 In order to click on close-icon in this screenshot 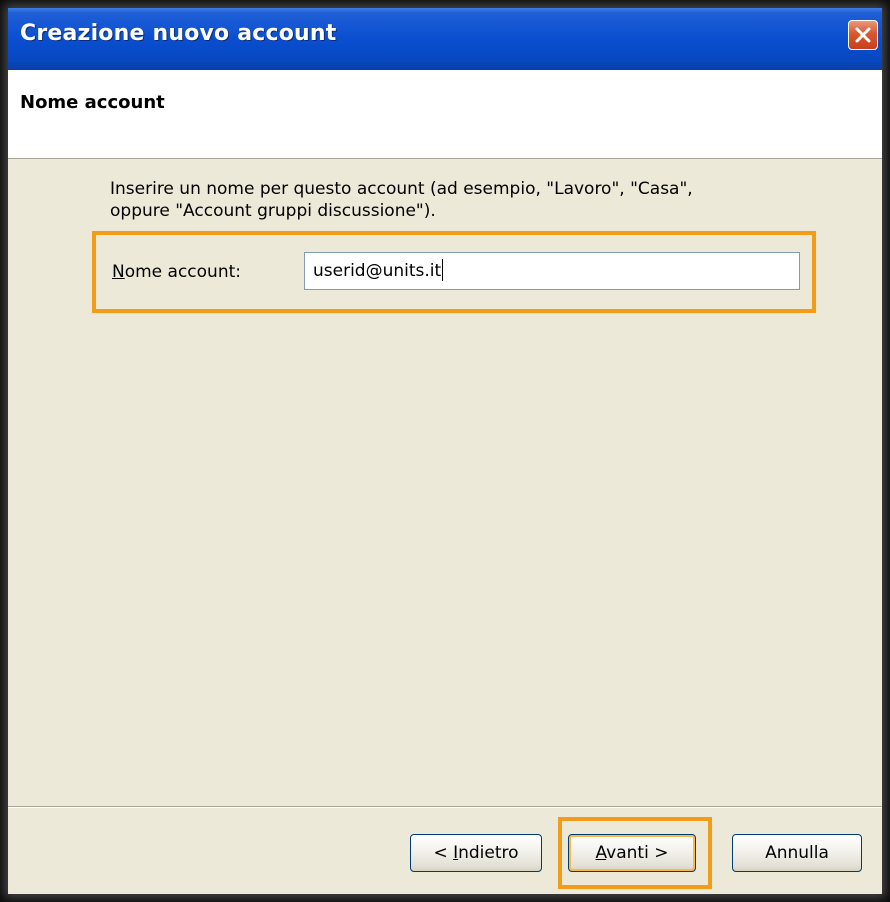, I will do `click(863, 35)`.